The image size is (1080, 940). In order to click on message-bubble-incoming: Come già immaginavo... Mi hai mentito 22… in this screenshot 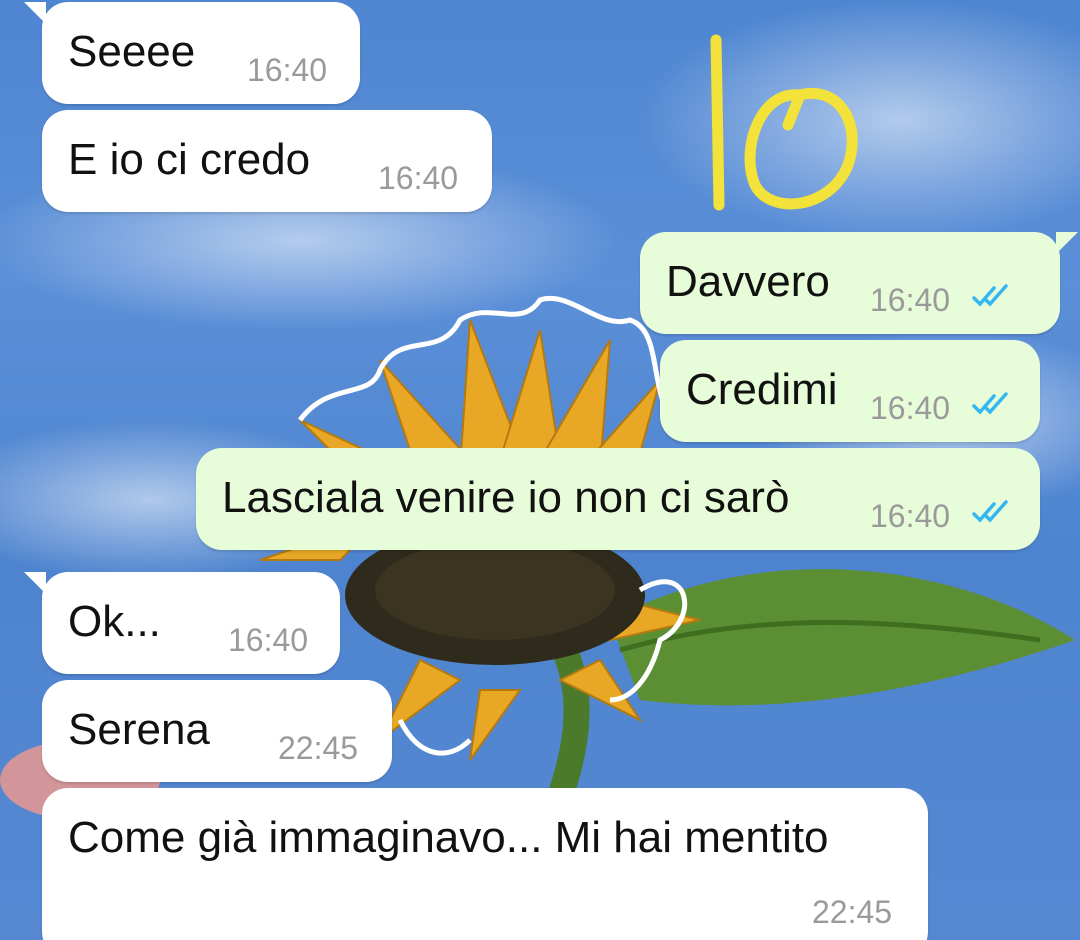, I will do `click(485, 864)`.